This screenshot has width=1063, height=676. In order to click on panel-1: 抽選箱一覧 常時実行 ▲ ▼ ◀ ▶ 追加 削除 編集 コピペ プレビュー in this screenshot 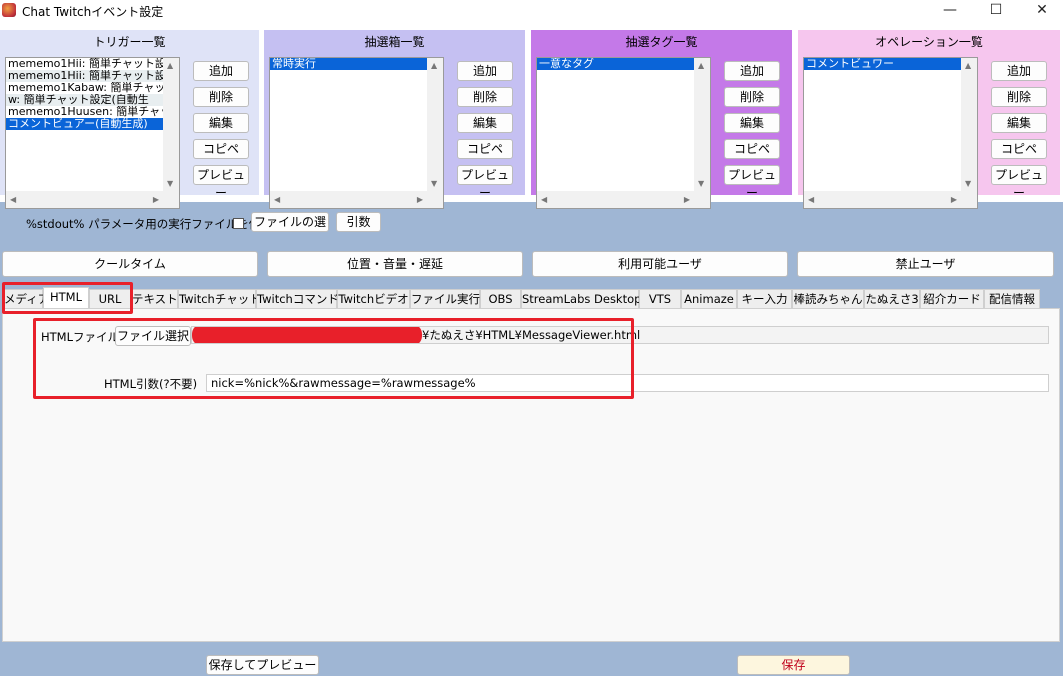, I will do `click(394, 119)`.